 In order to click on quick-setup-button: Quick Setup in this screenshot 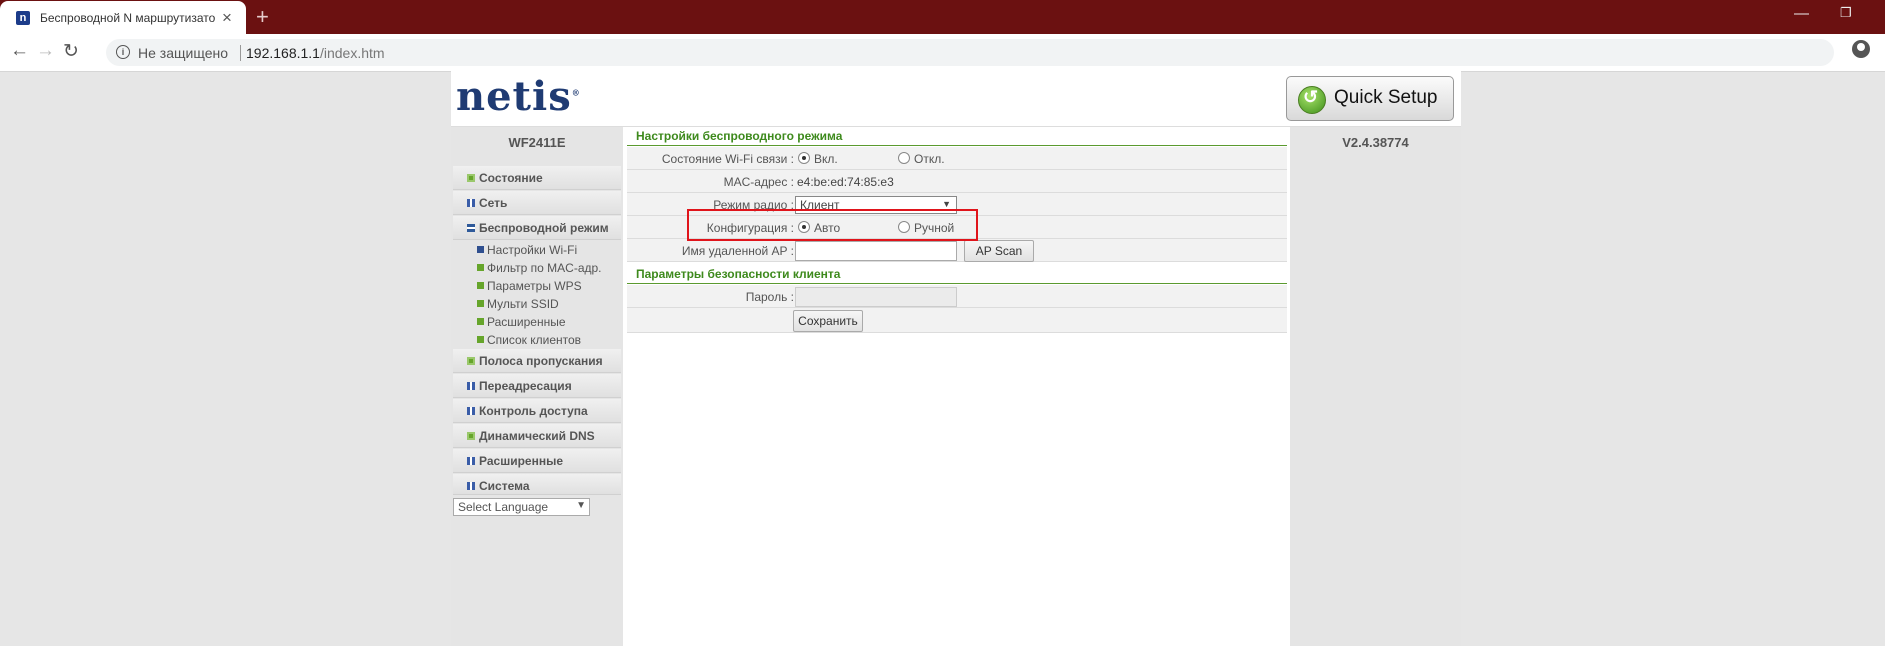, I will do `click(1370, 98)`.